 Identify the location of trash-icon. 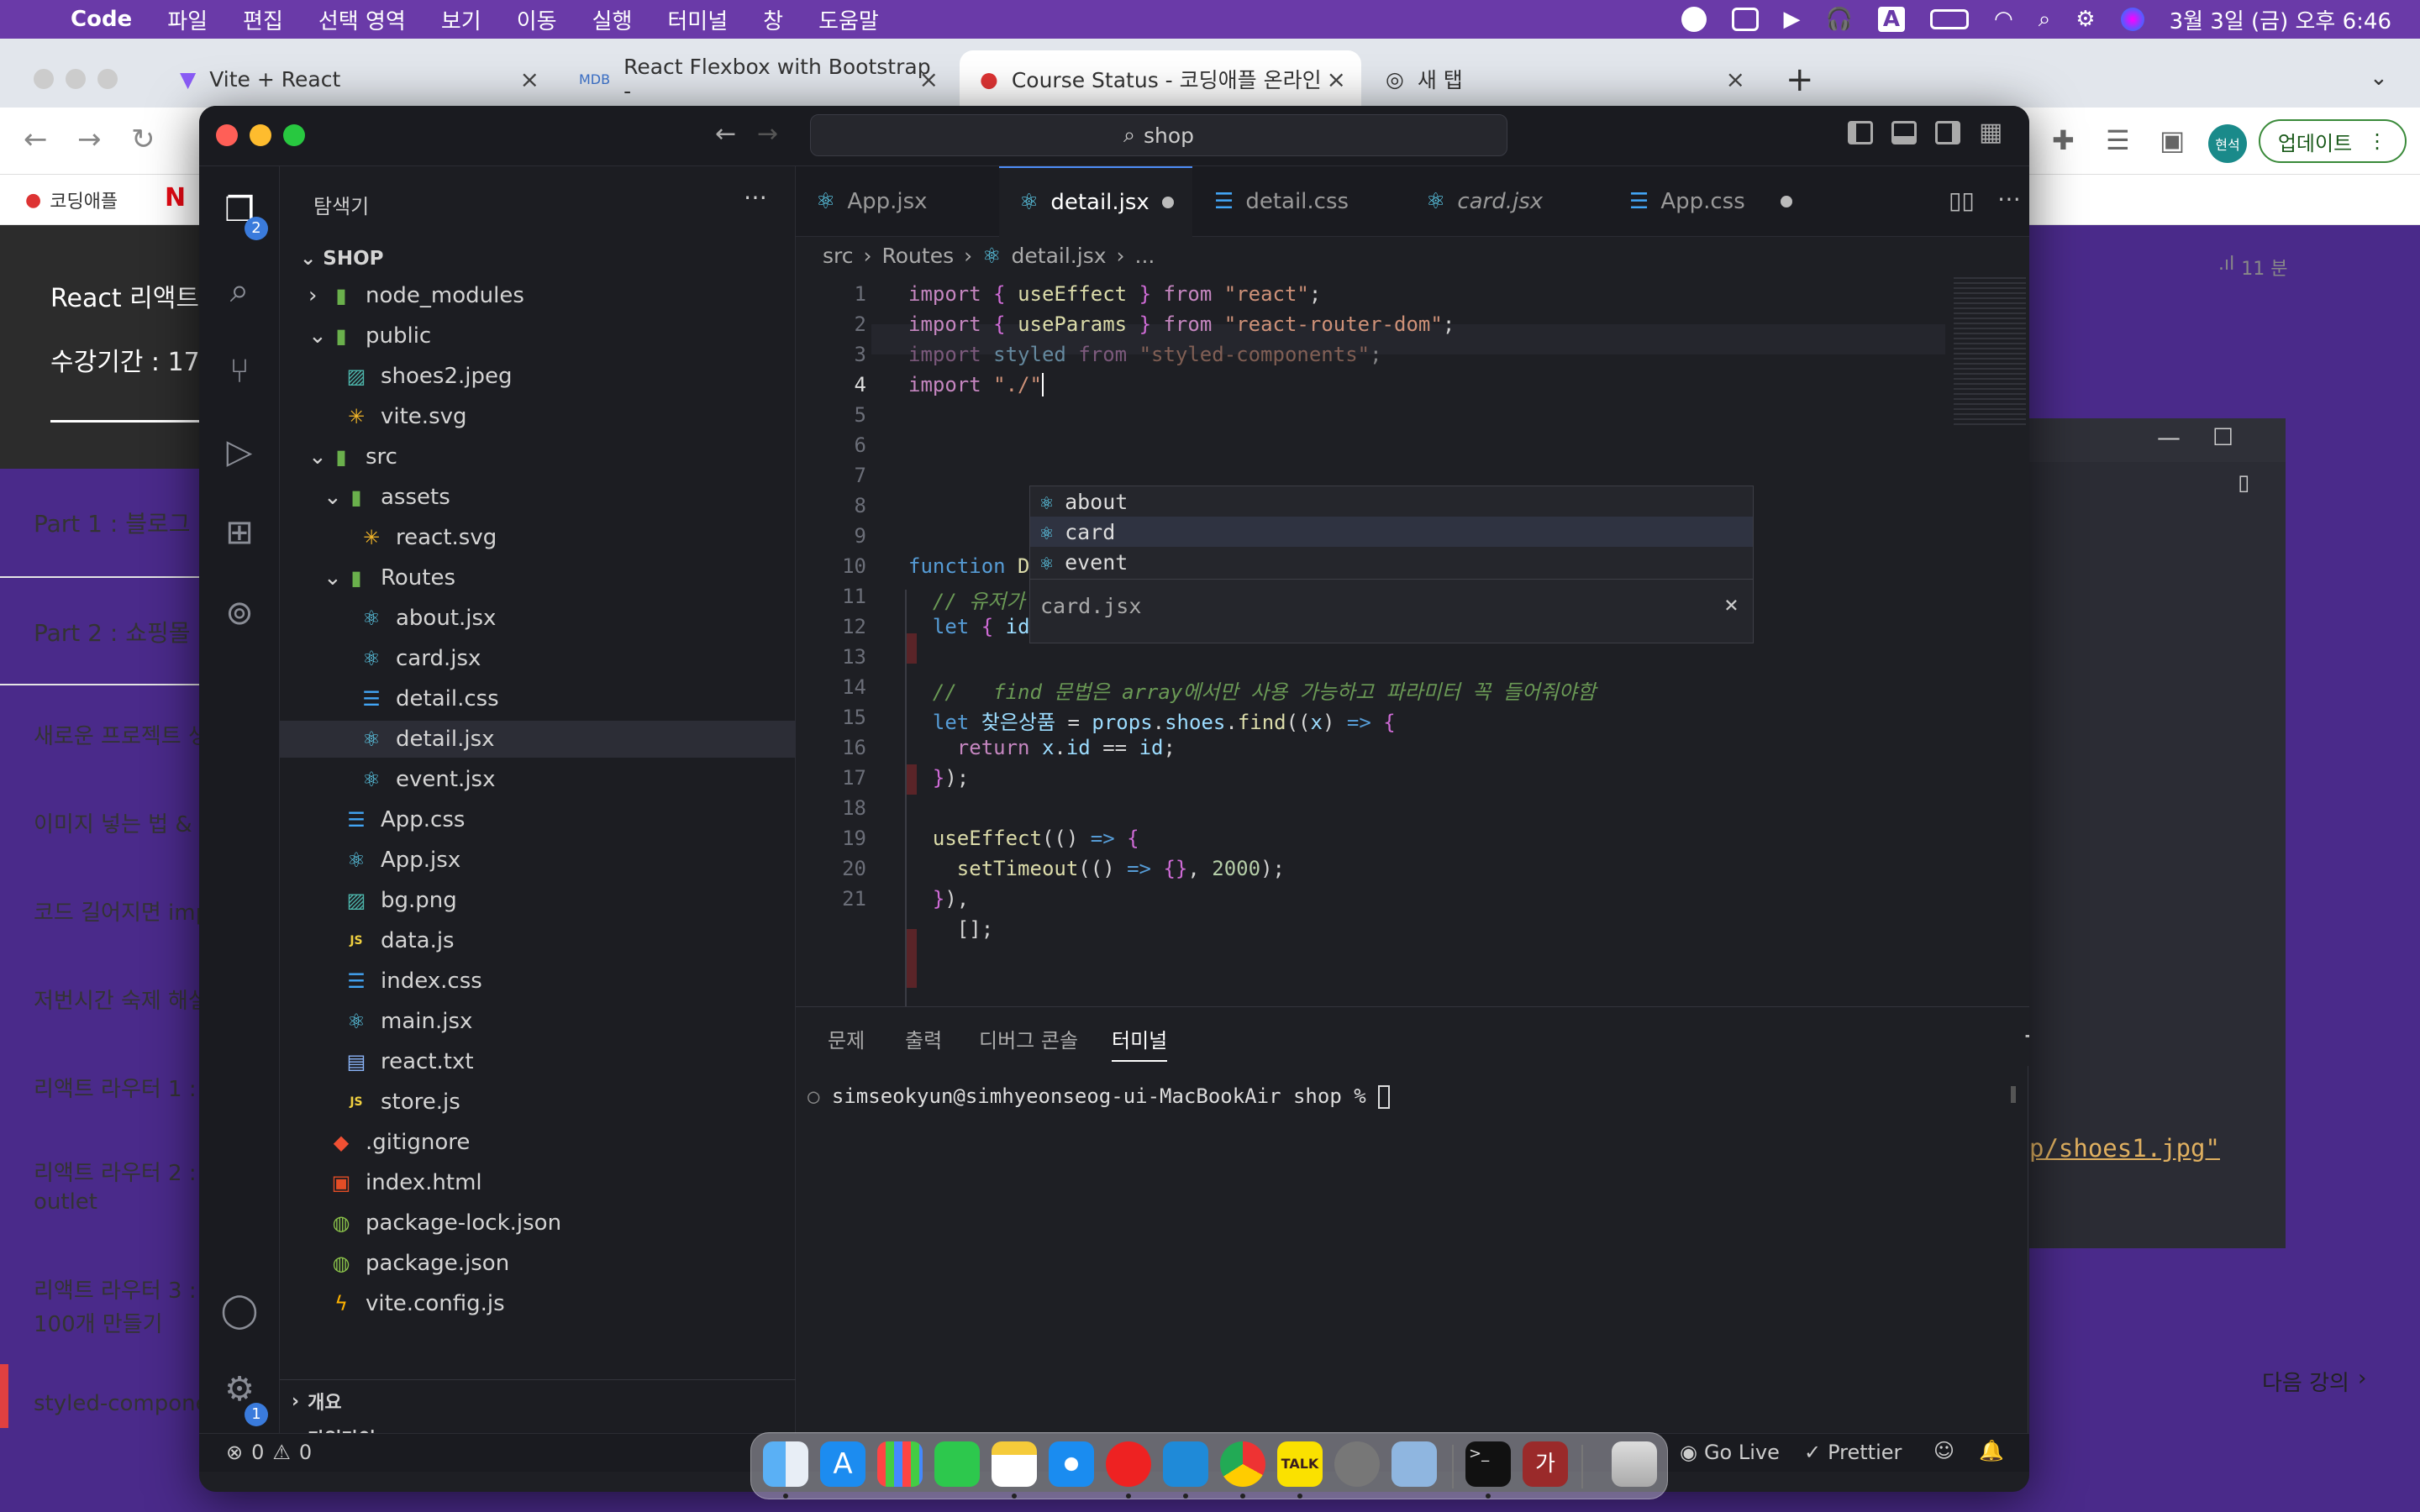
(1634, 1464).